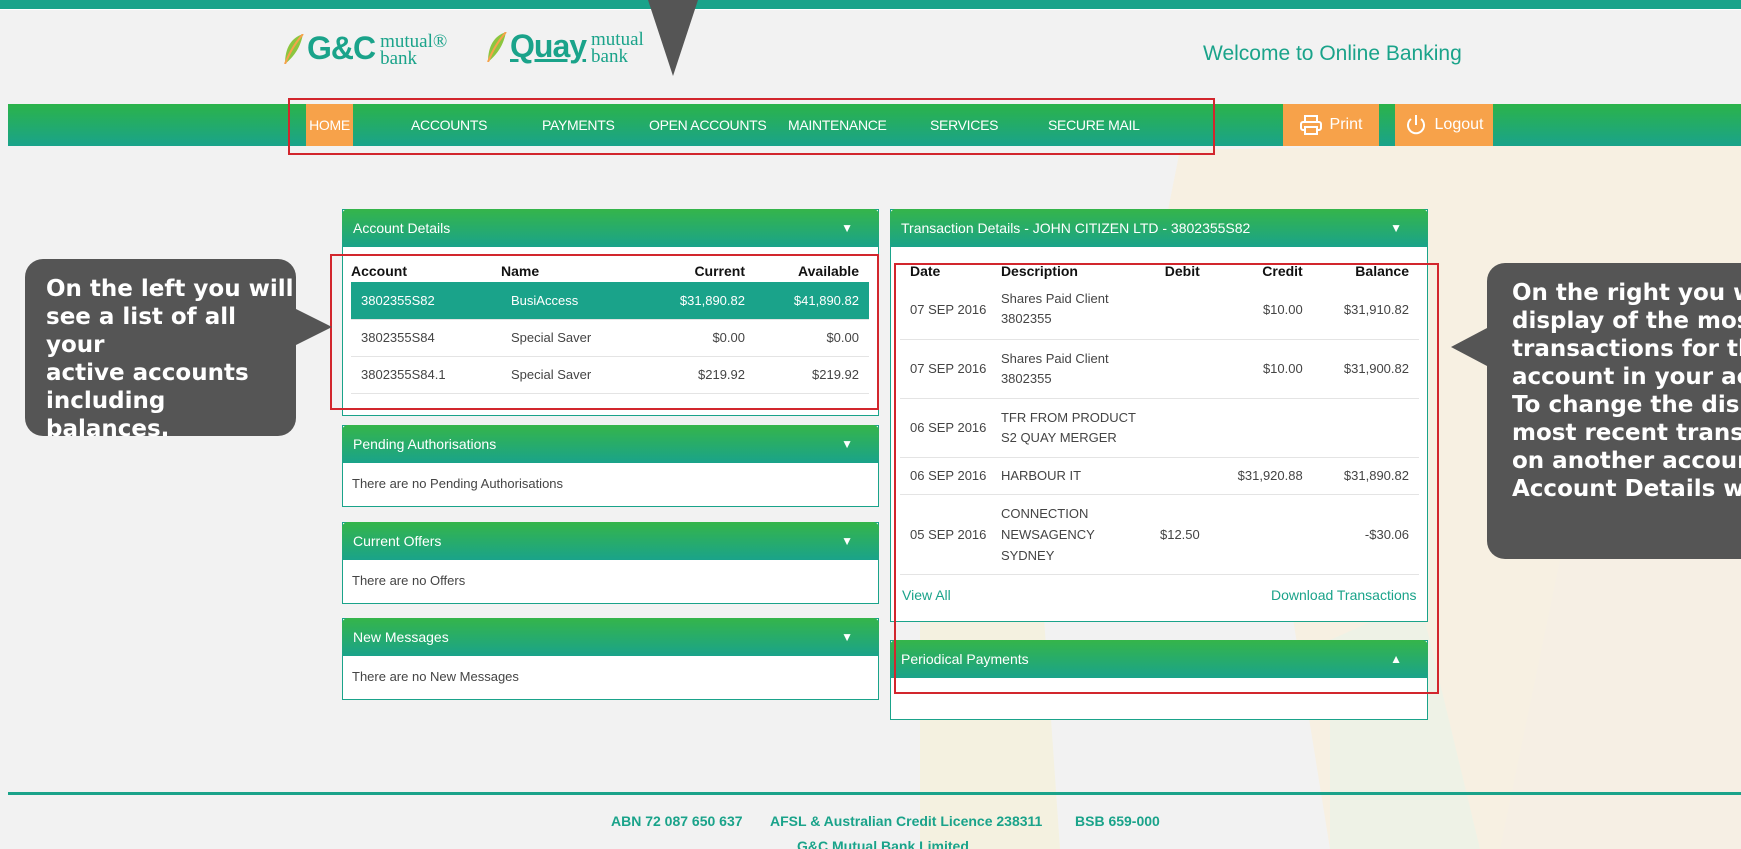 This screenshot has height=849, width=1741. I want to click on callout-left-line: active accounts, so click(147, 373).